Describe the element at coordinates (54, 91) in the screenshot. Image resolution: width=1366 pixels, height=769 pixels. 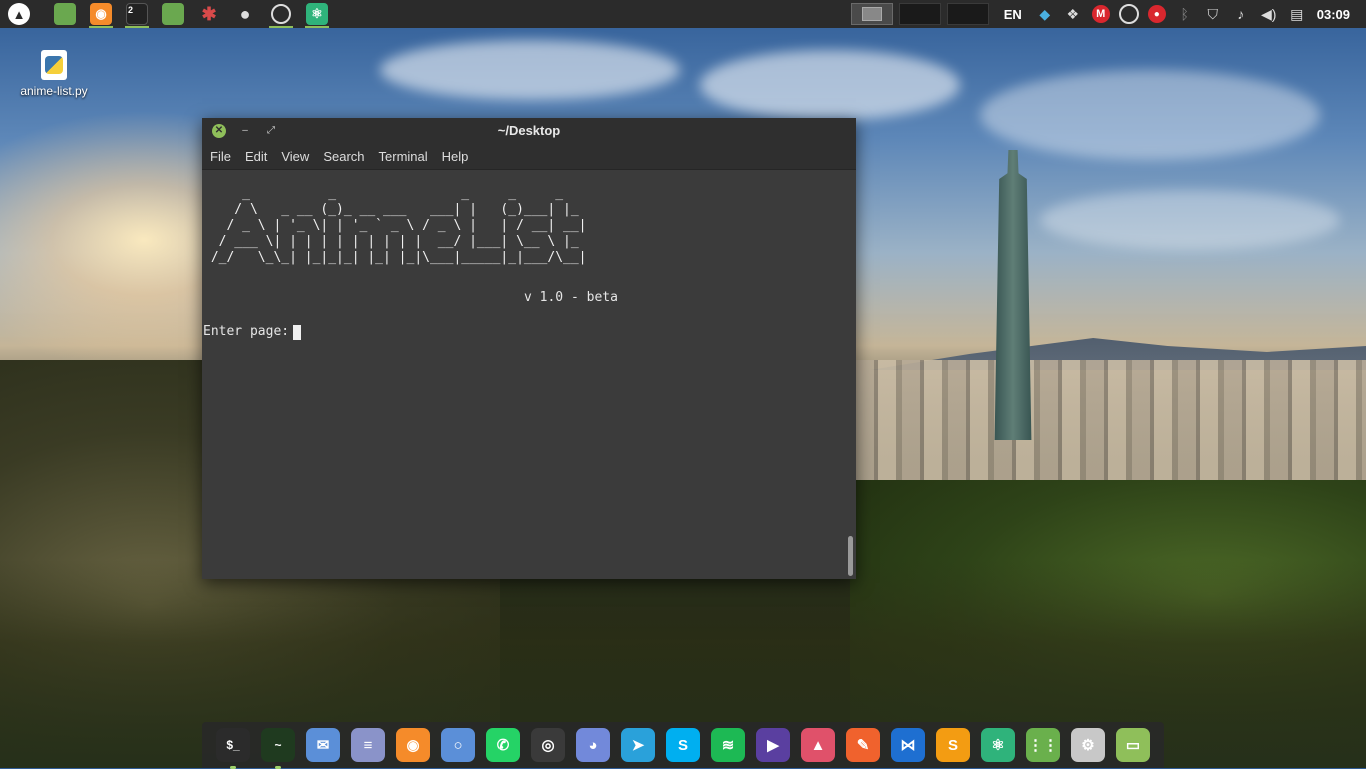
I see `desktop-file-label: anime-list.py` at that location.